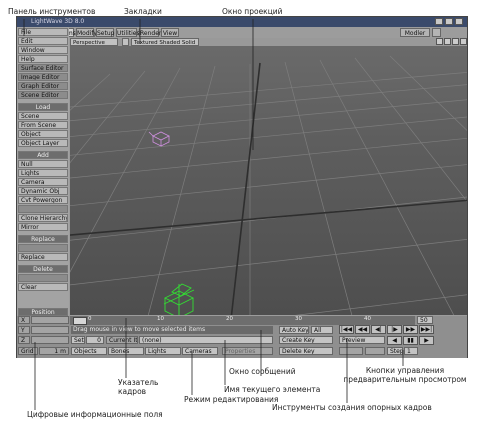 This screenshot has width=486, height=428. Describe the element at coordinates (262, 371) in the screenshot. I see `annotation-messages-window: Окно сообщений` at that location.